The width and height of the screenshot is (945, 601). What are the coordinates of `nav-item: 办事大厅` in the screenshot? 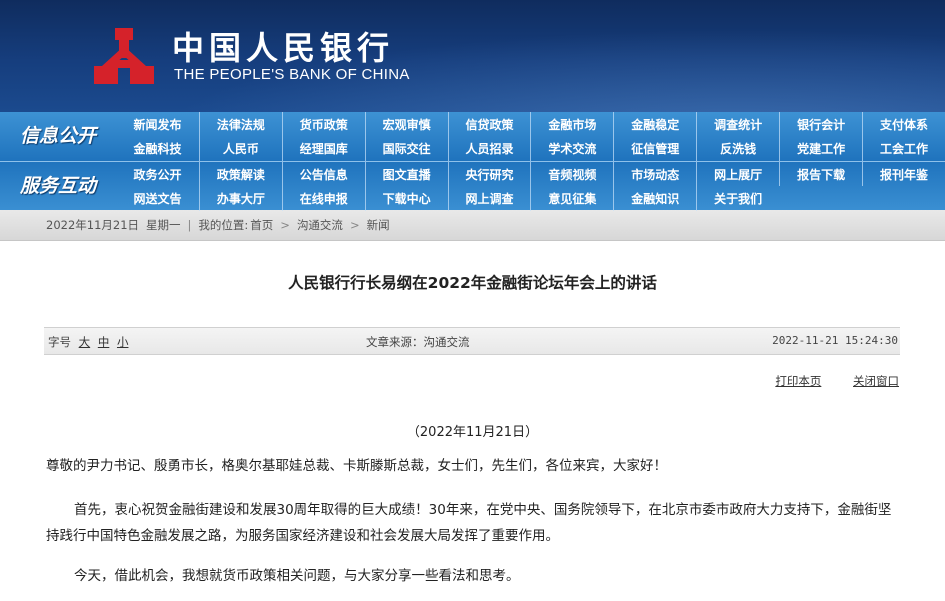 It's located at (240, 198).